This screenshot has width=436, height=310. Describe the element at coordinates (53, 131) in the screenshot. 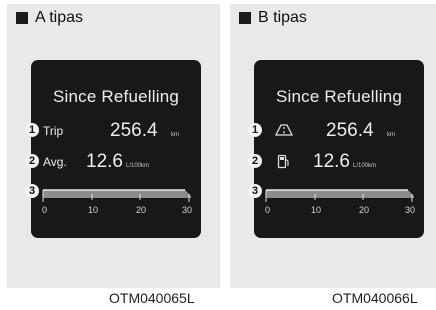

I see `trip-label: Trip` at that location.